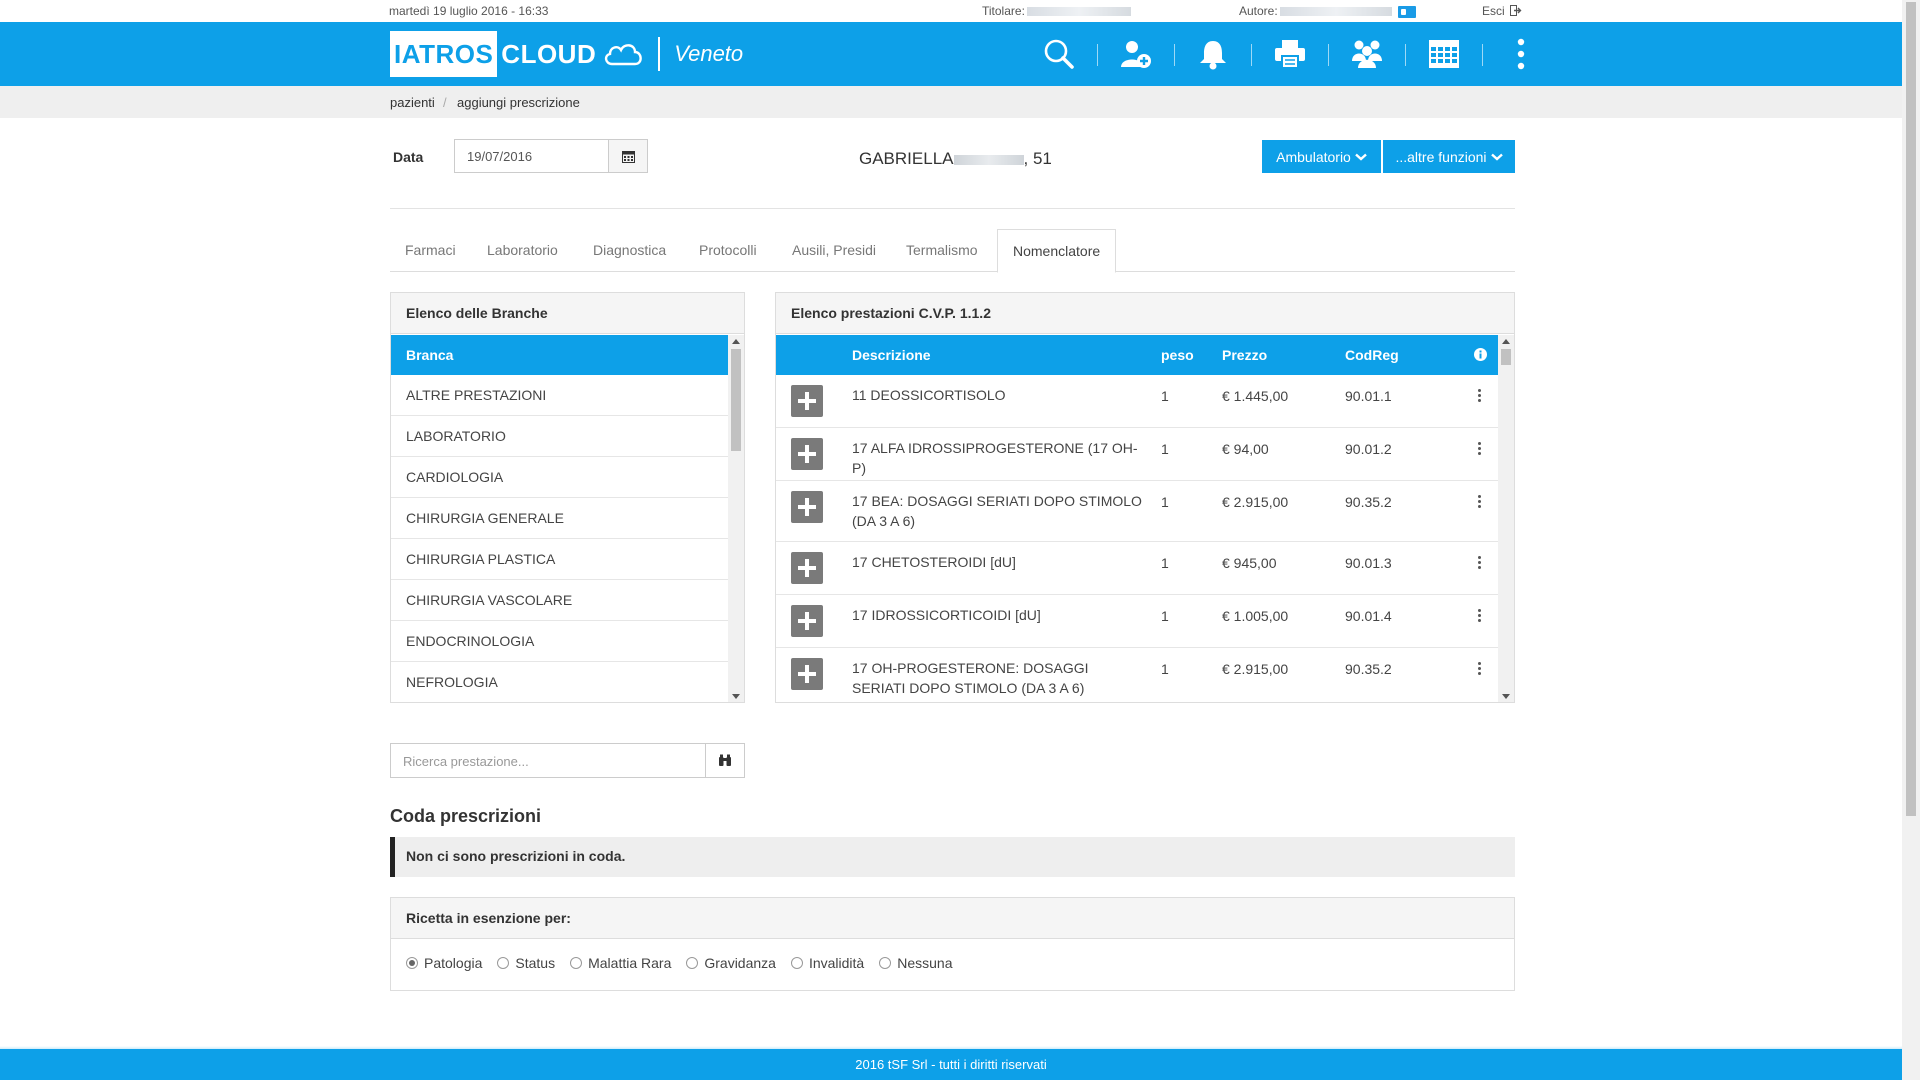 The height and width of the screenshot is (1080, 1920). What do you see at coordinates (728, 250) in the screenshot?
I see `tab-protocolli: Protocolli` at bounding box center [728, 250].